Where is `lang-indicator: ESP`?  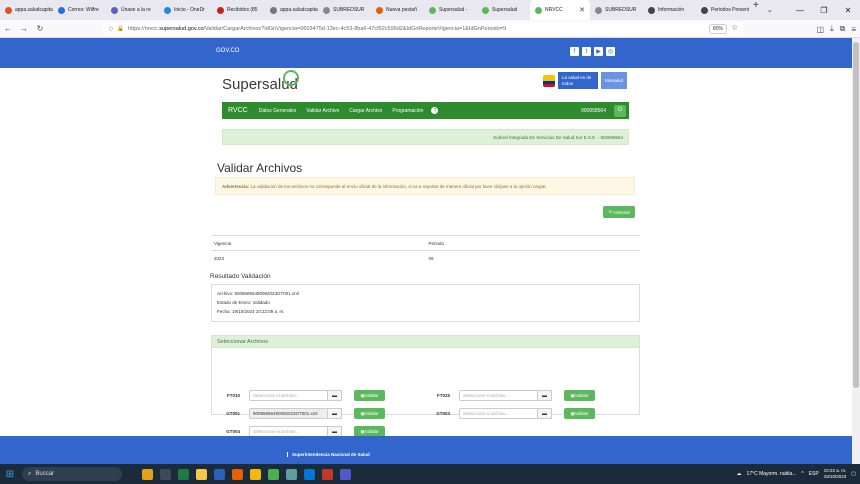
lang-indicator: ESP is located at coordinates (814, 474).